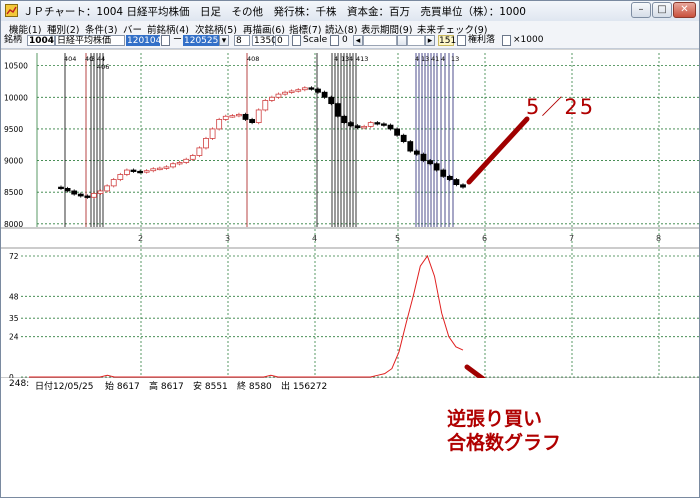  What do you see at coordinates (334, 40) in the screenshot?
I see `scale-value-checkbox` at bounding box center [334, 40].